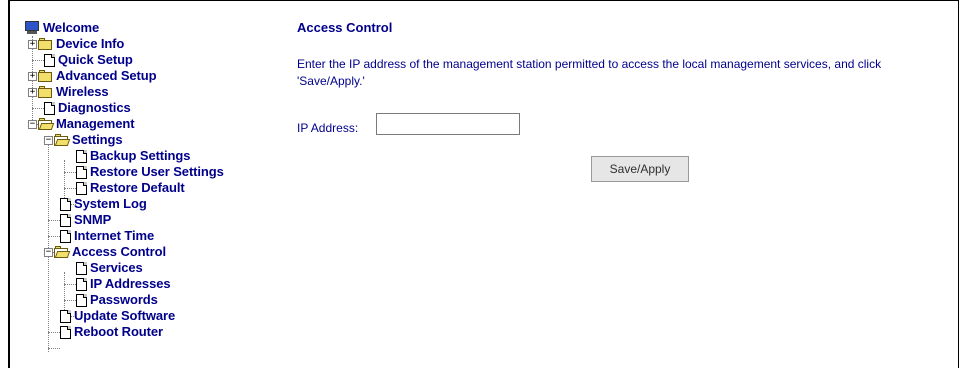 Image resolution: width=960 pixels, height=368 pixels. I want to click on tree-item-device-info: Device Info, so click(81, 44).